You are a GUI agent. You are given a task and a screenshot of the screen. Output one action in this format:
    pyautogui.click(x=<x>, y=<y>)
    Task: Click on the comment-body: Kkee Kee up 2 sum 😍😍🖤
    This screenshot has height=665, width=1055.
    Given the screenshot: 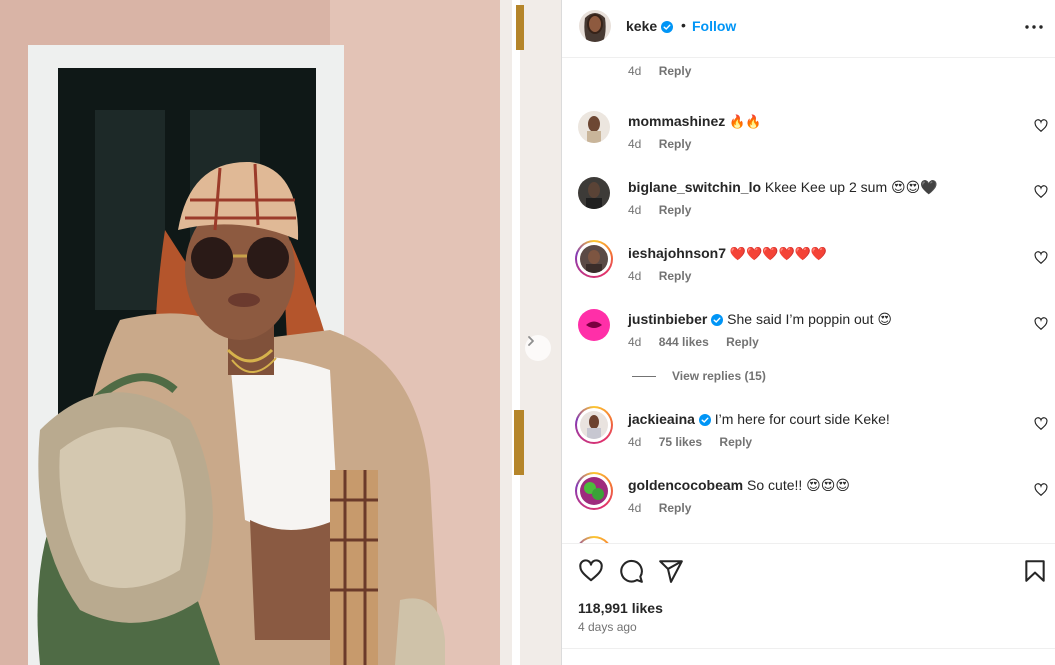 What is the action you would take?
    pyautogui.click(x=851, y=187)
    